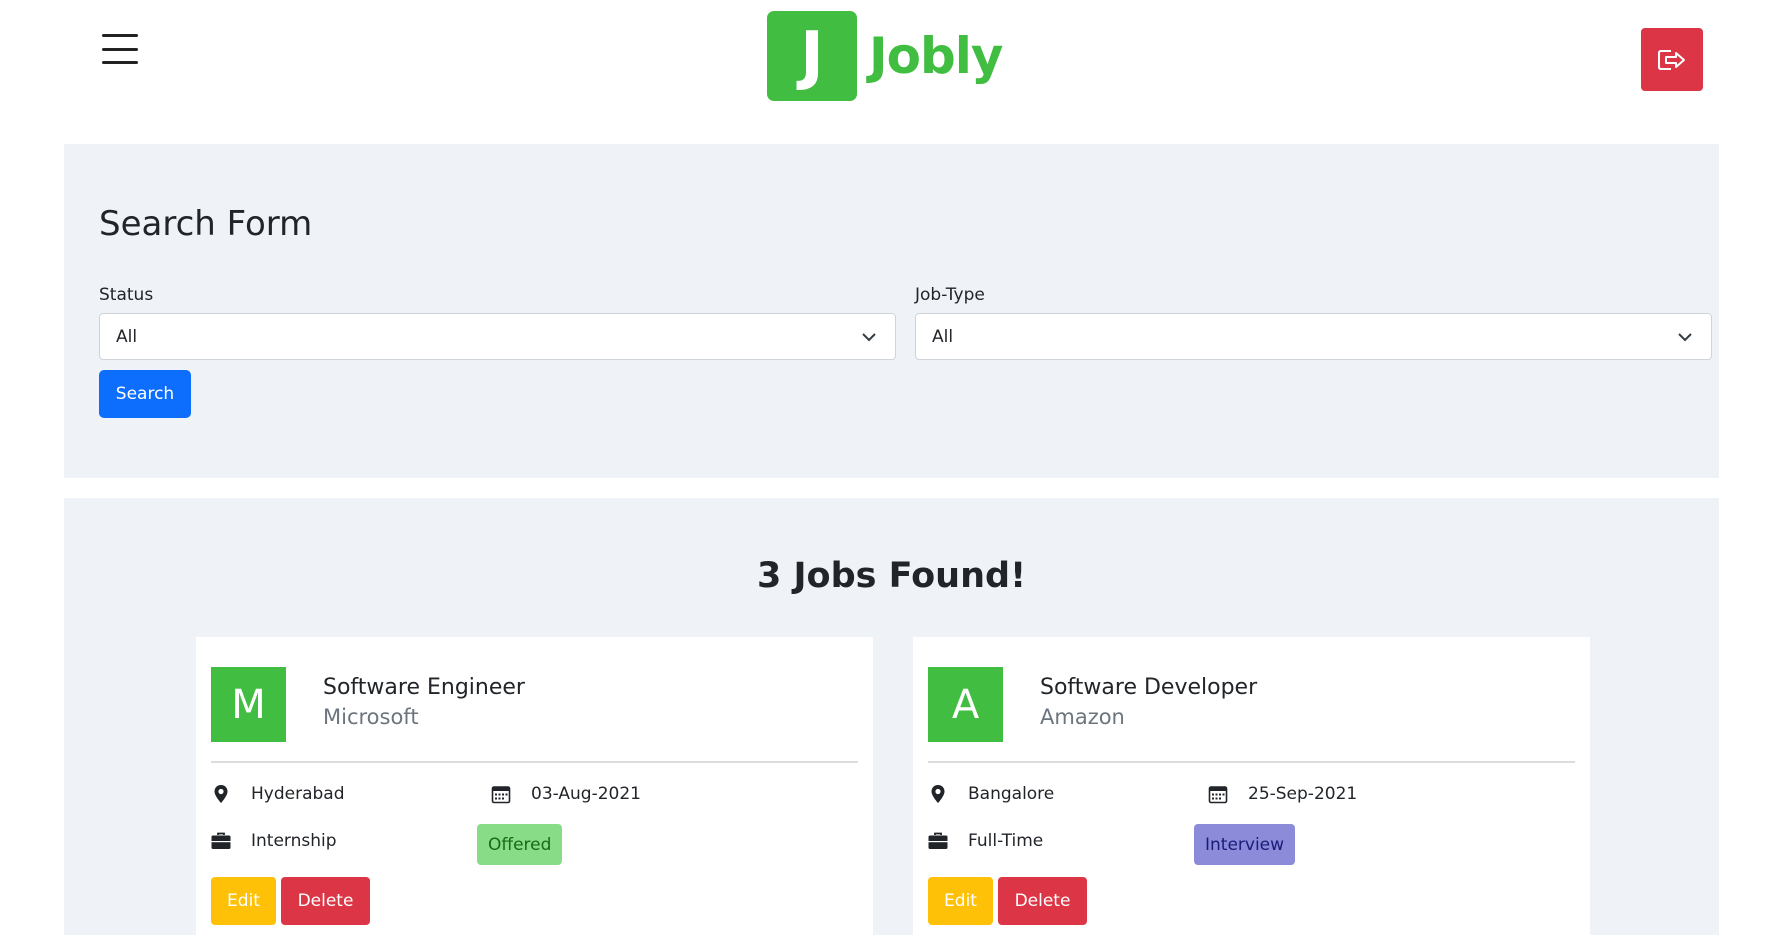 The width and height of the screenshot is (1777, 935). Describe the element at coordinates (127, 336) in the screenshot. I see `status-select-value: All` at that location.